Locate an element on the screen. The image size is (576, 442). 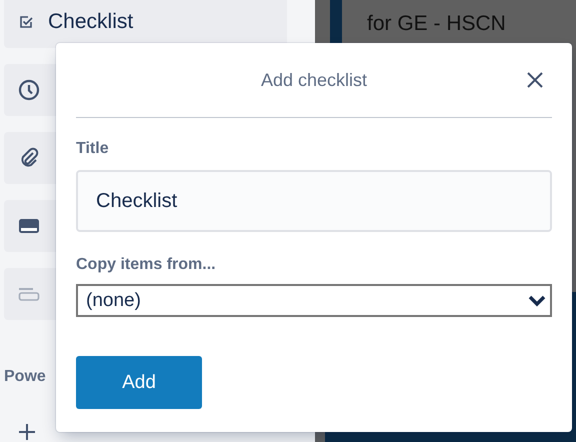
sidebar-button: Checklist is located at coordinates (145, 24).